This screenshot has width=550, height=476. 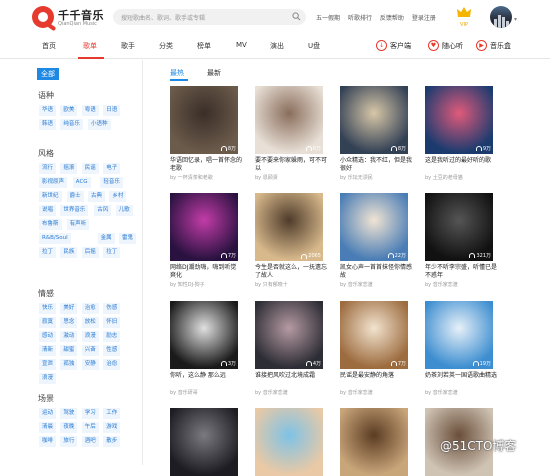 I want to click on playlist-cover: 2065, so click(x=289, y=227).